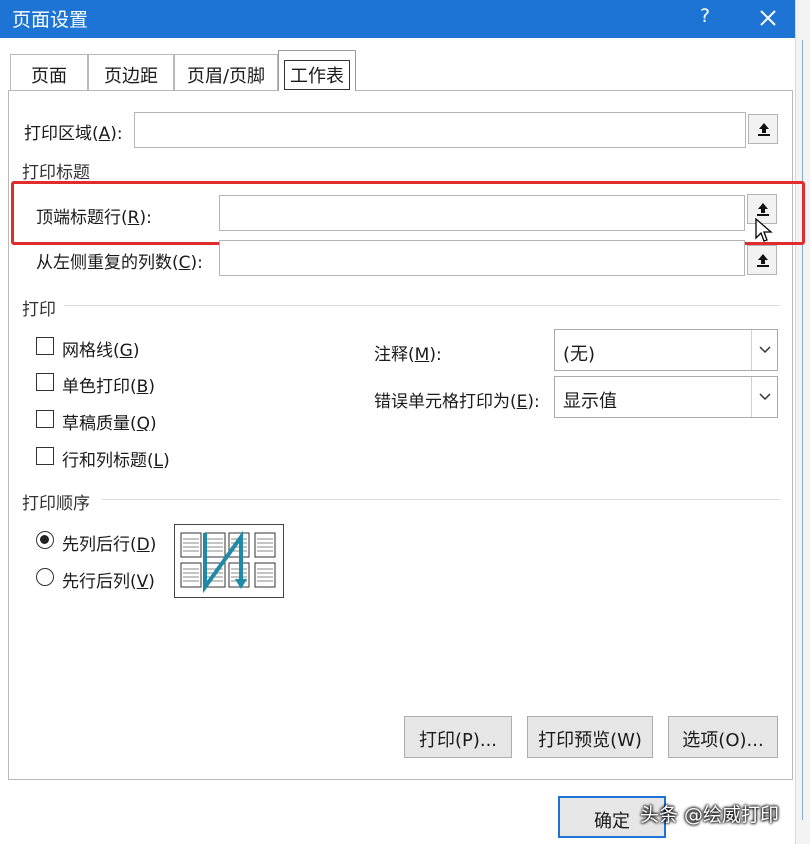 The image size is (810, 844). I want to click on gridlines-label: 网格线(G), so click(101, 351).